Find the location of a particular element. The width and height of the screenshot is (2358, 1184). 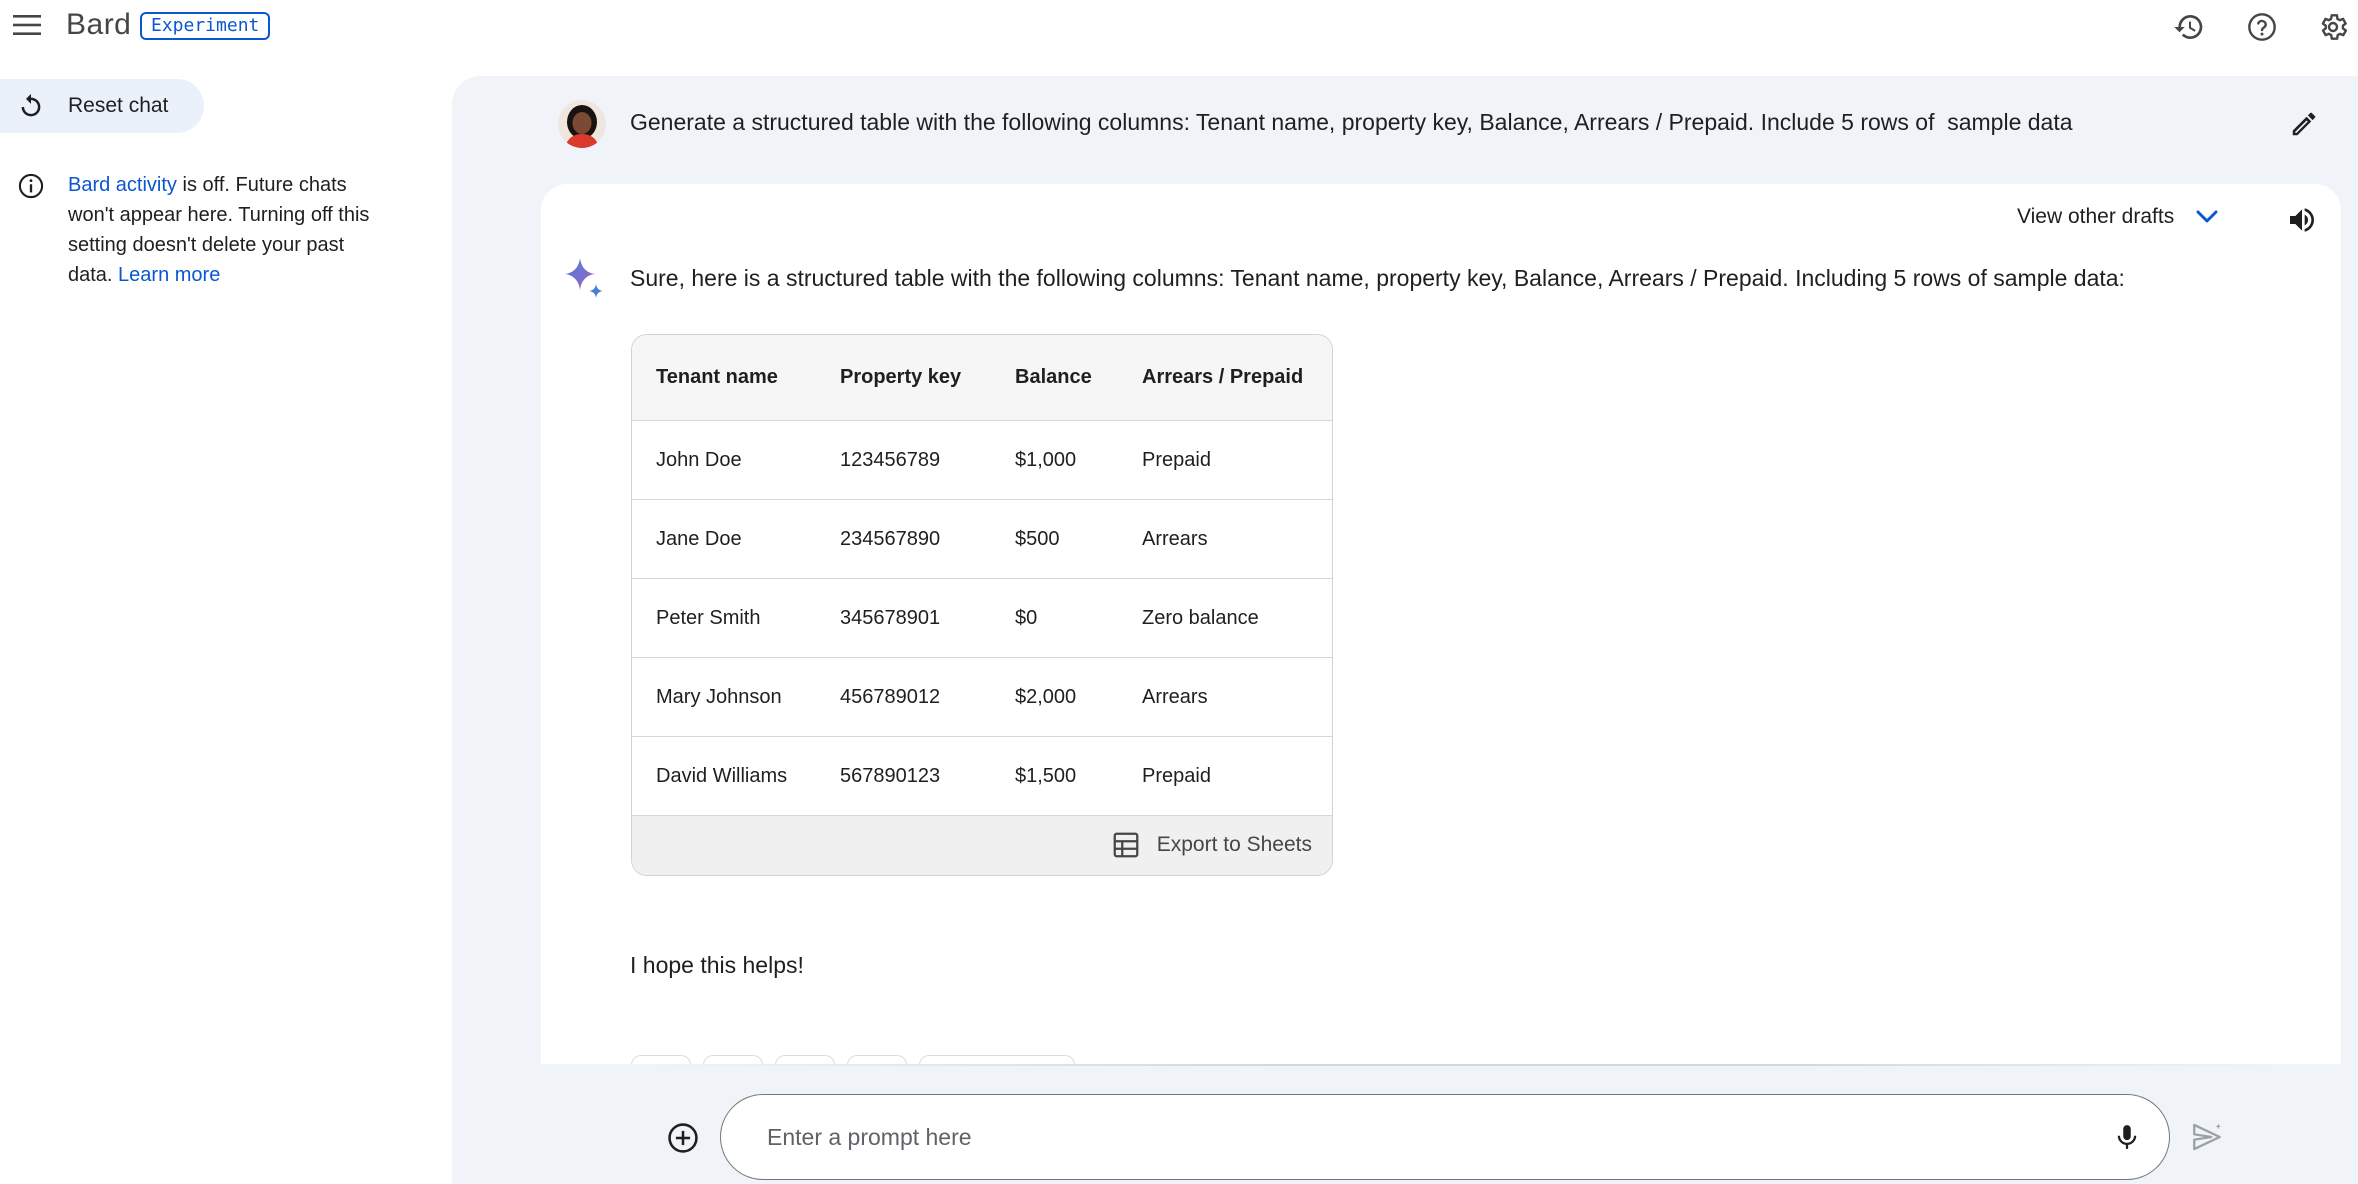

table-footer: Export to Sheets is located at coordinates (982, 845).